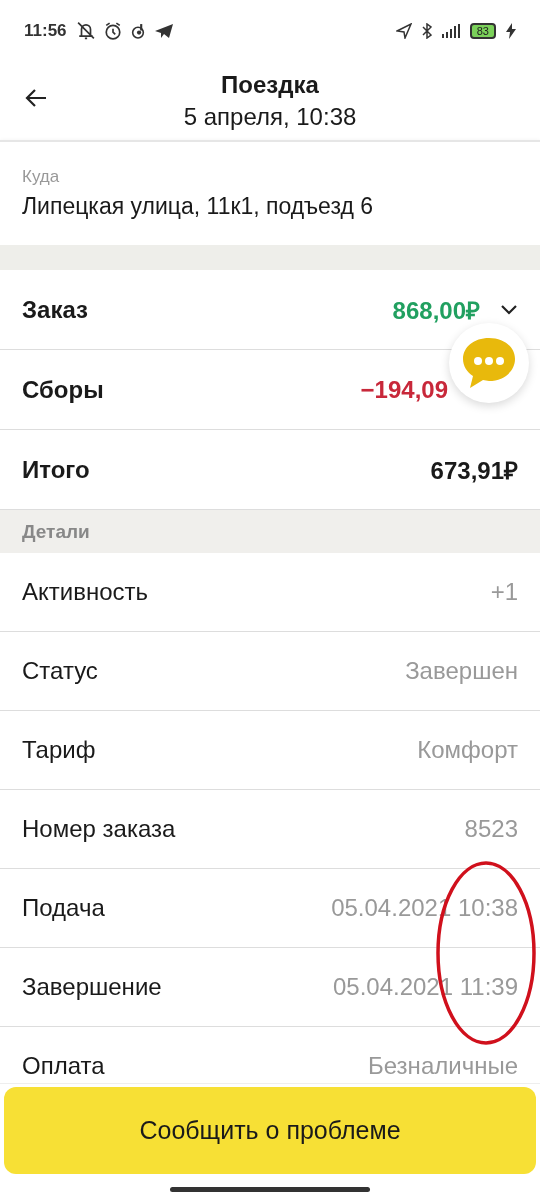 This screenshot has height=1200, width=540. Describe the element at coordinates (443, 1066) in the screenshot. I see `detail-value: Безналичные` at that location.